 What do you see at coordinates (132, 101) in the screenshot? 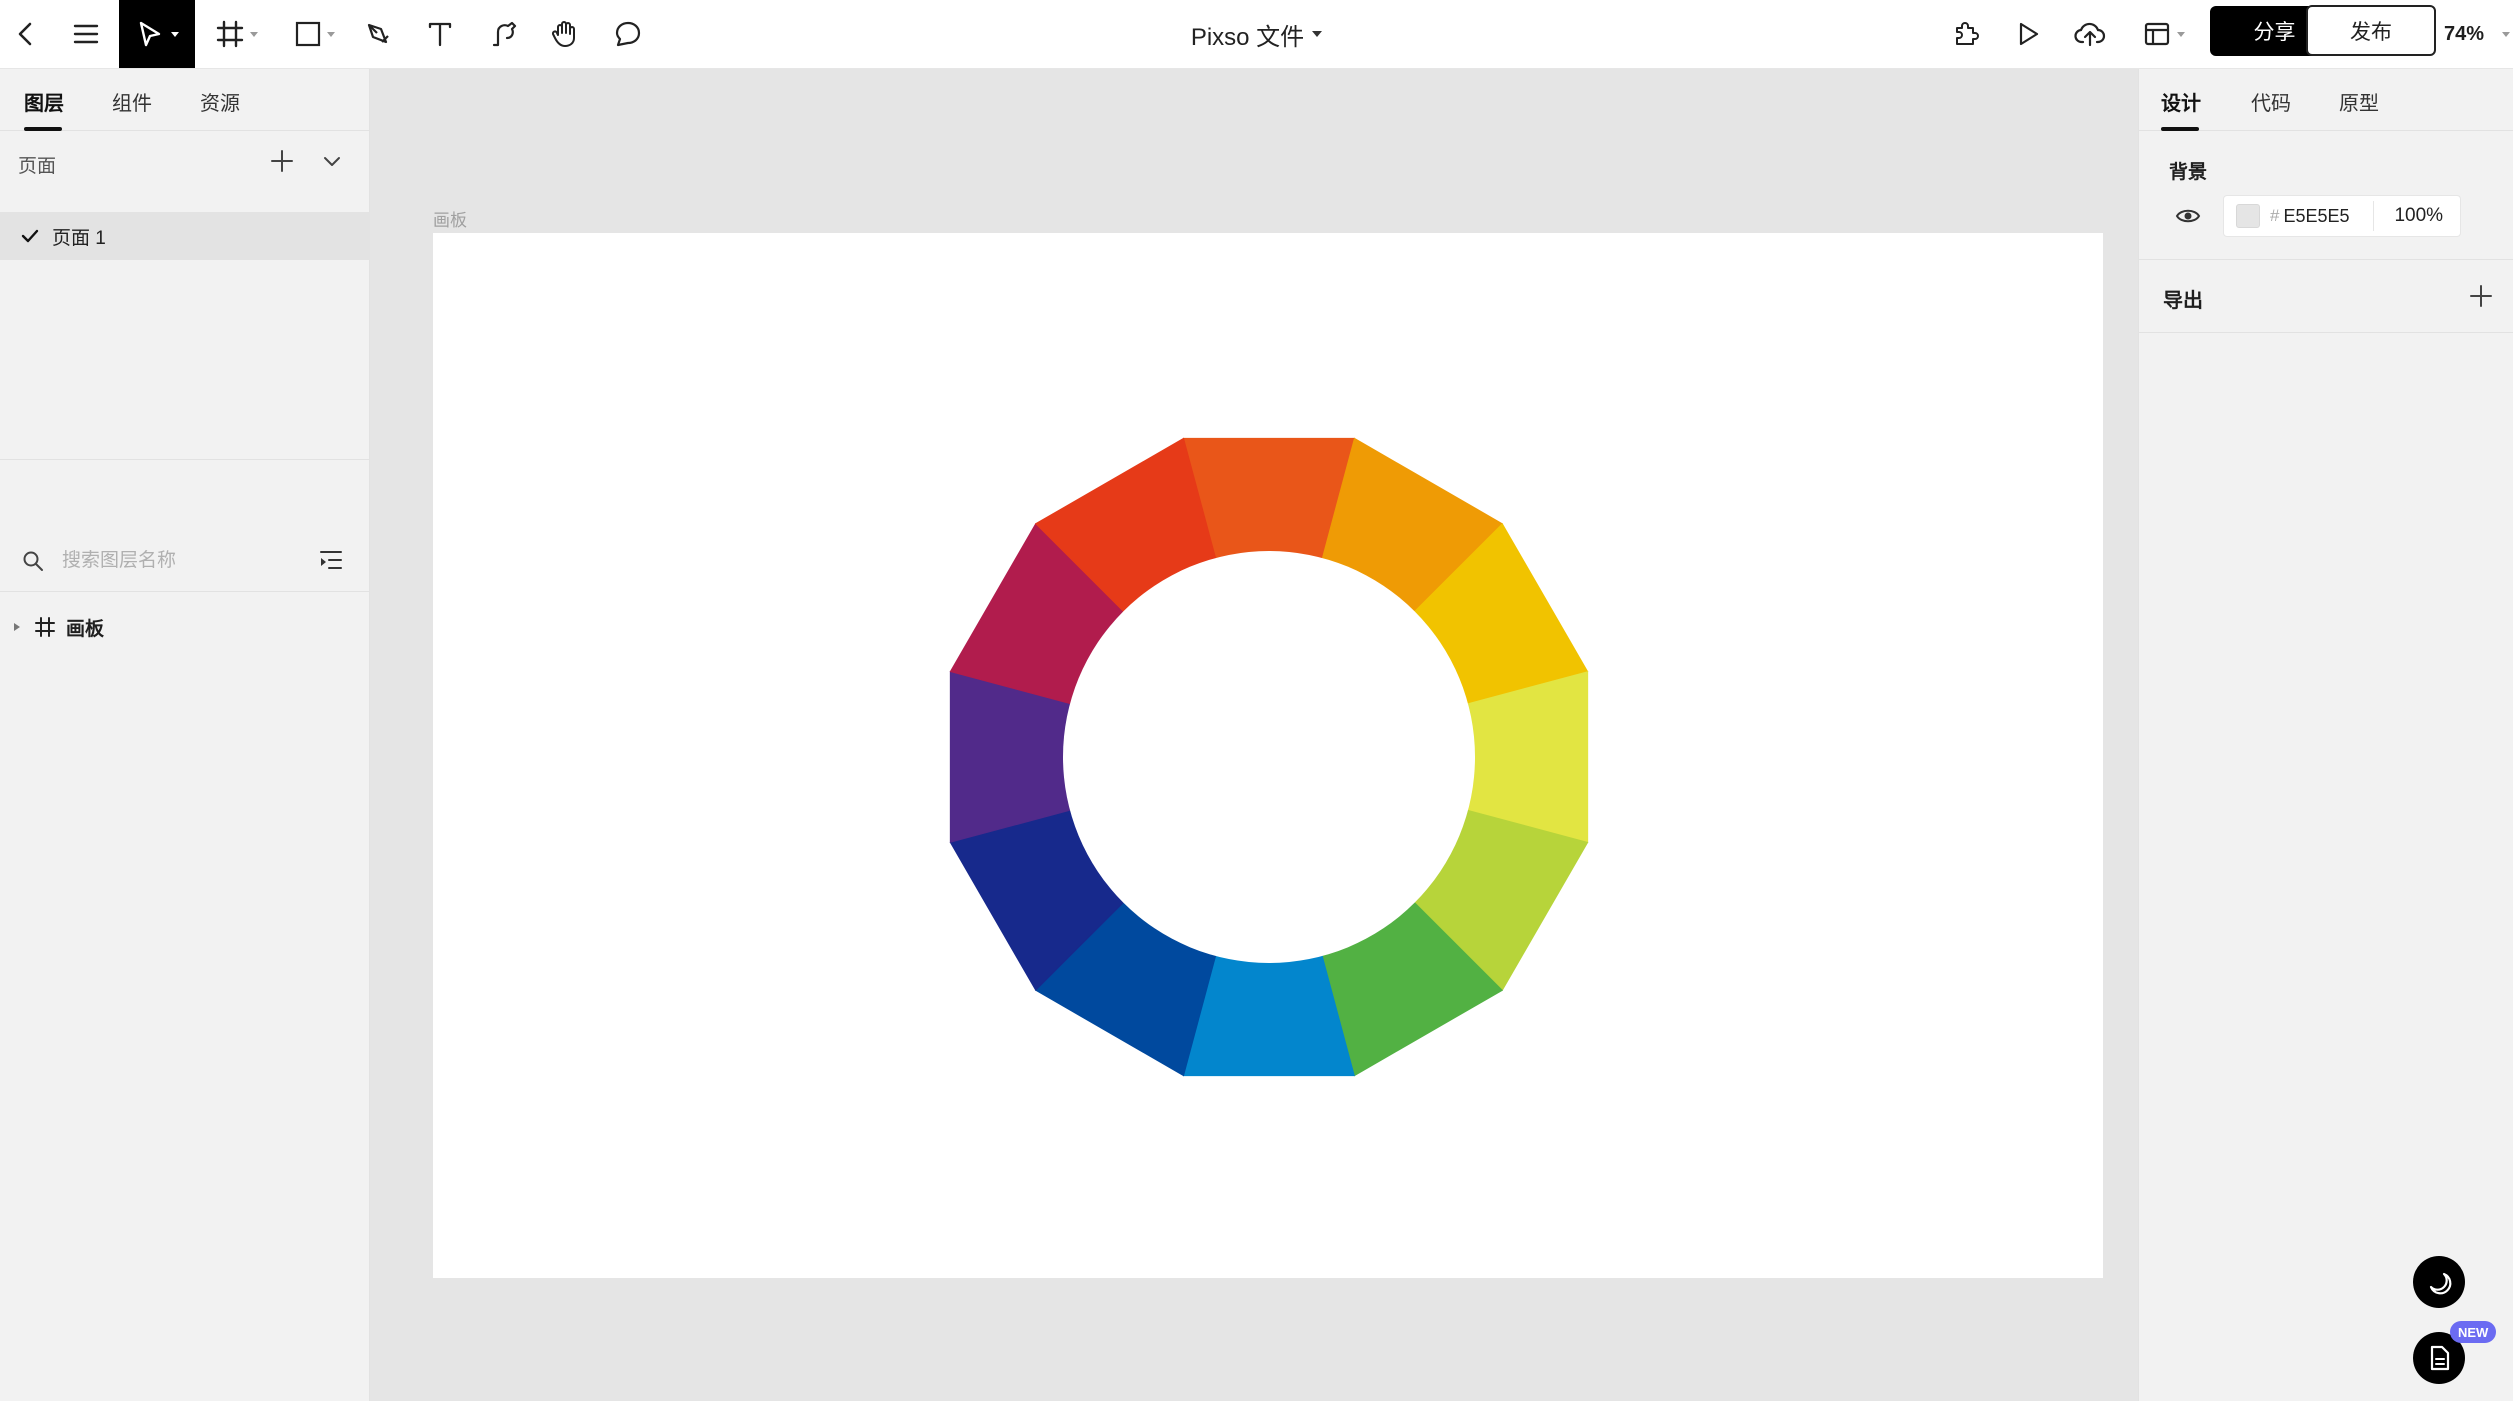
I see `tab-components: 组件` at bounding box center [132, 101].